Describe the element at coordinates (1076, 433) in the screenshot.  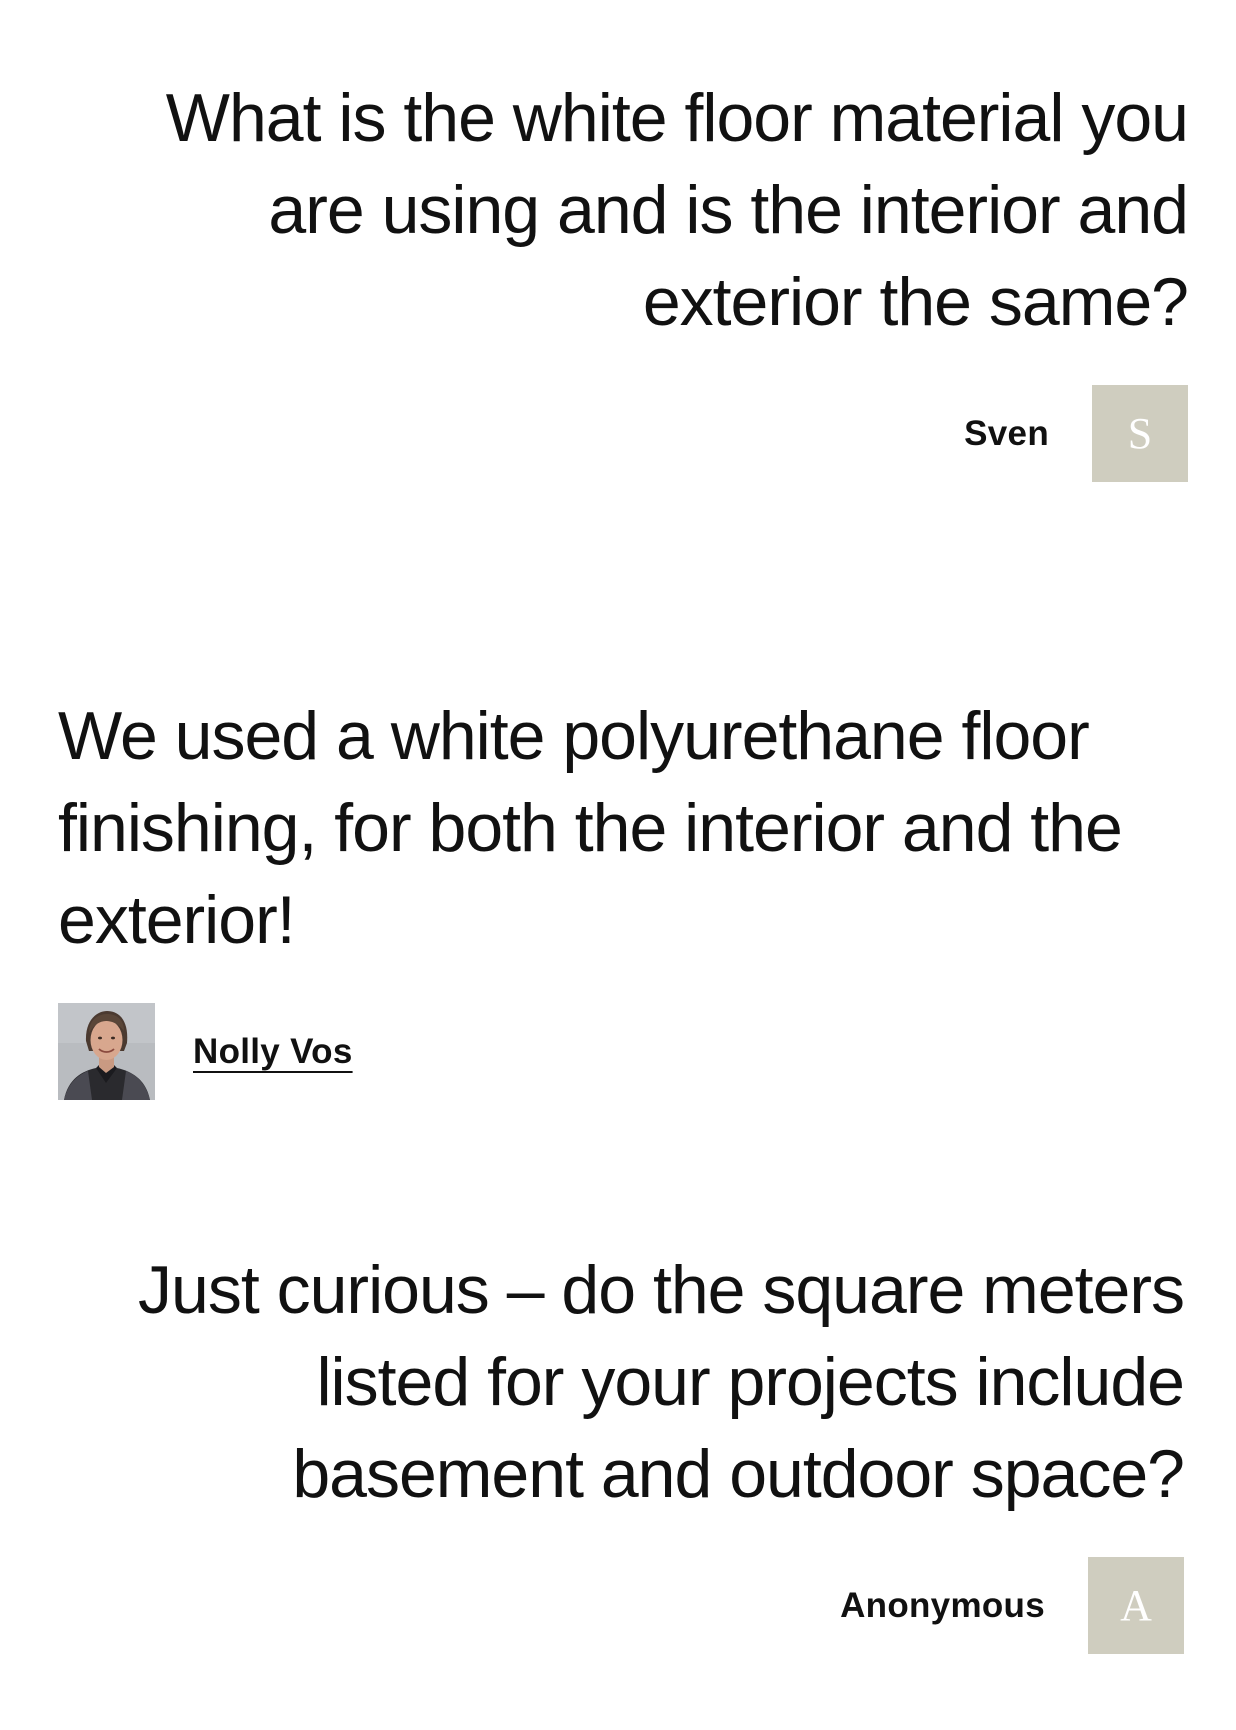
I see `comment-author-row: Sven S` at that location.